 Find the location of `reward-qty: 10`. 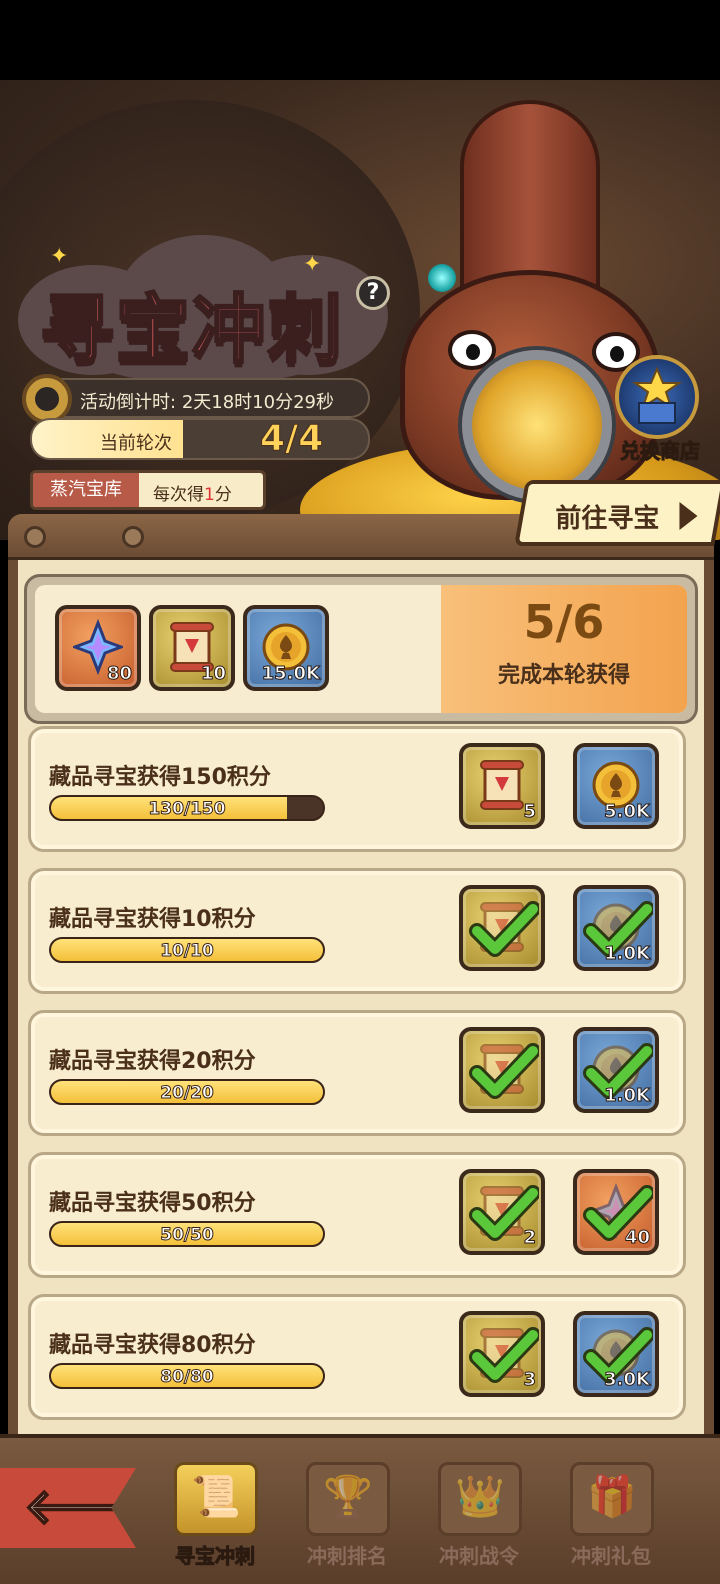

reward-qty: 10 is located at coordinates (213, 674).